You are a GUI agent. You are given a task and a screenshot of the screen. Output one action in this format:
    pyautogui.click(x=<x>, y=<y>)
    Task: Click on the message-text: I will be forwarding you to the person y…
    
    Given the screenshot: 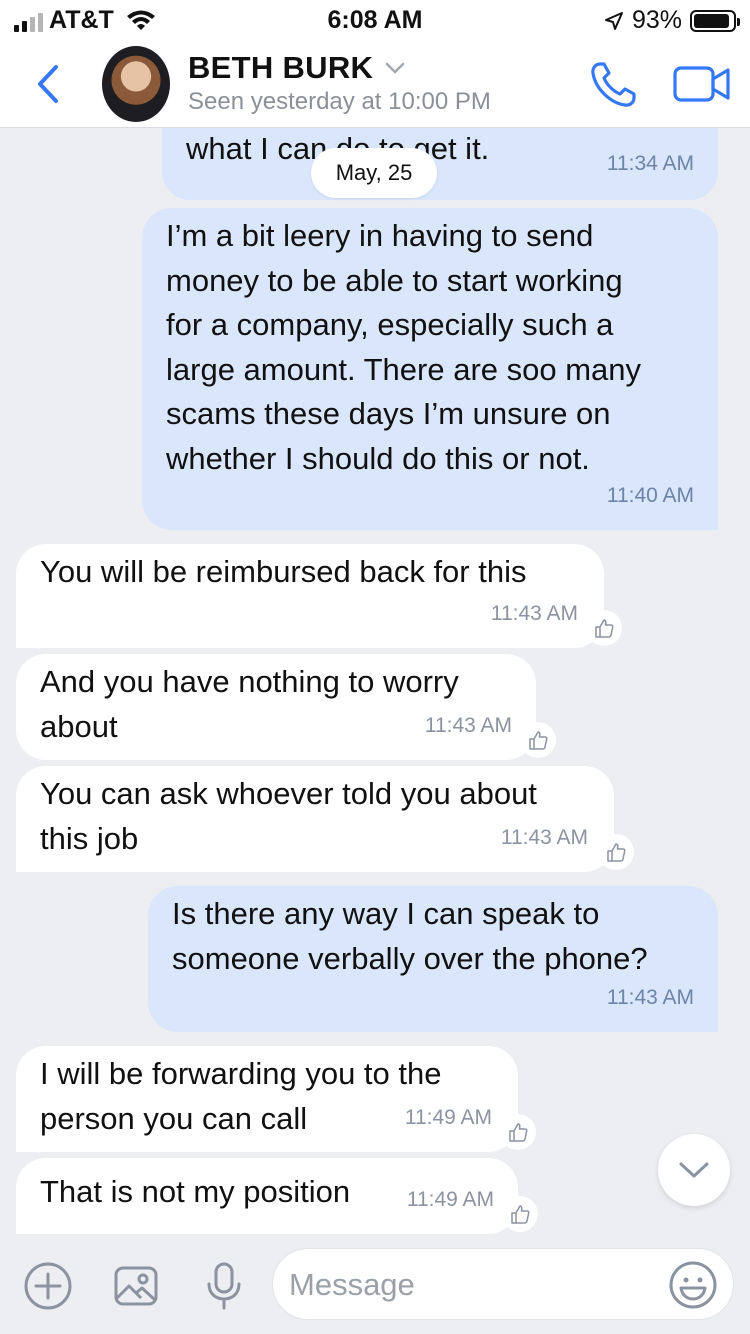 What is the action you would take?
    pyautogui.click(x=241, y=1096)
    